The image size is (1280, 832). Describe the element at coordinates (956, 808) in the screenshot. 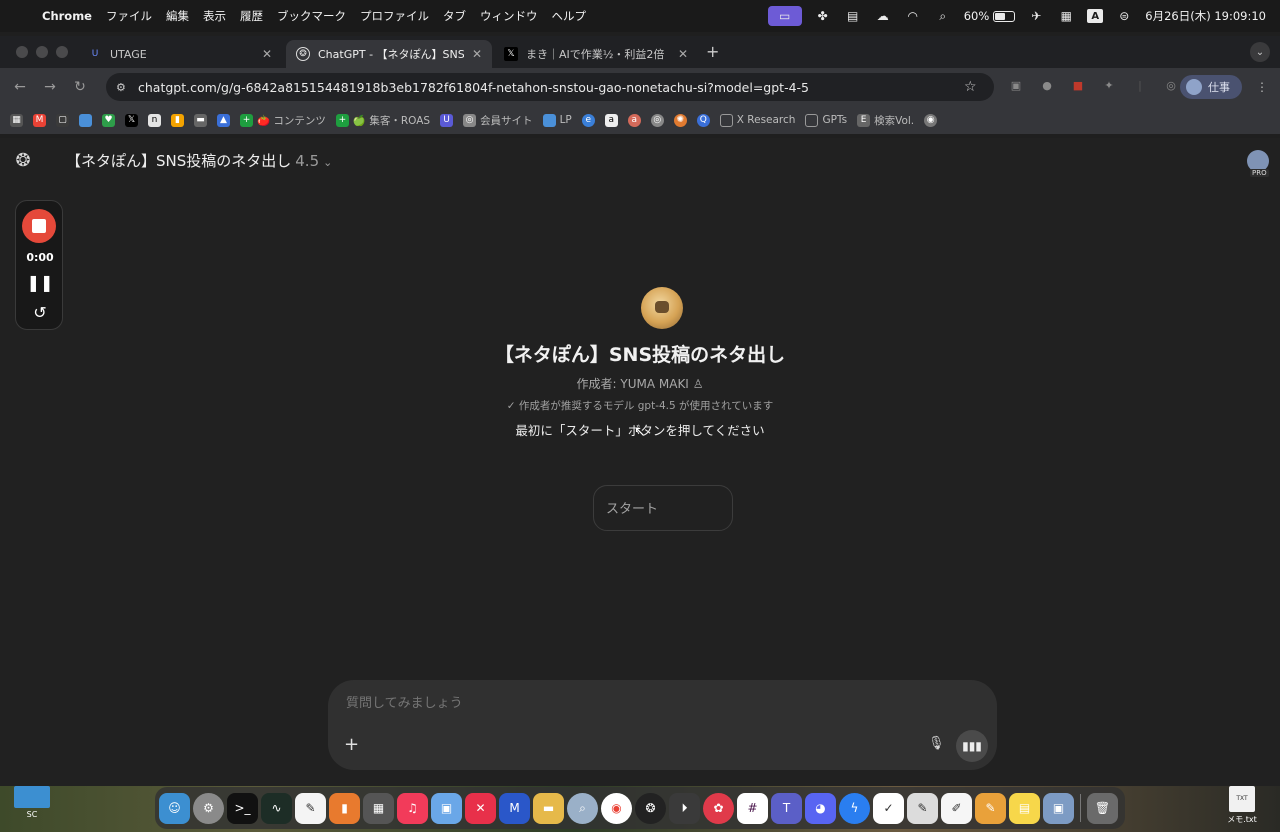

I see `textedit-icon: ✐` at that location.